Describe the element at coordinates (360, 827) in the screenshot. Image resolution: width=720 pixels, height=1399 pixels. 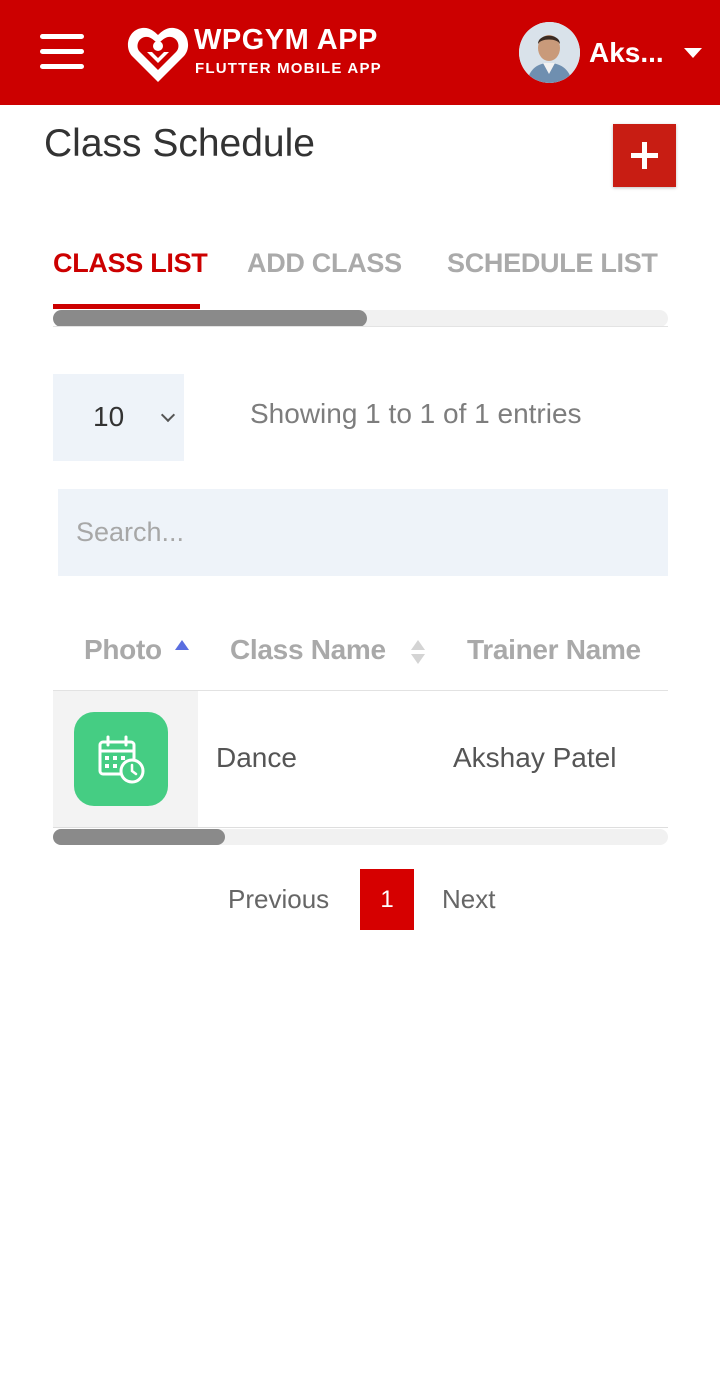
I see `table-row-divider` at that location.